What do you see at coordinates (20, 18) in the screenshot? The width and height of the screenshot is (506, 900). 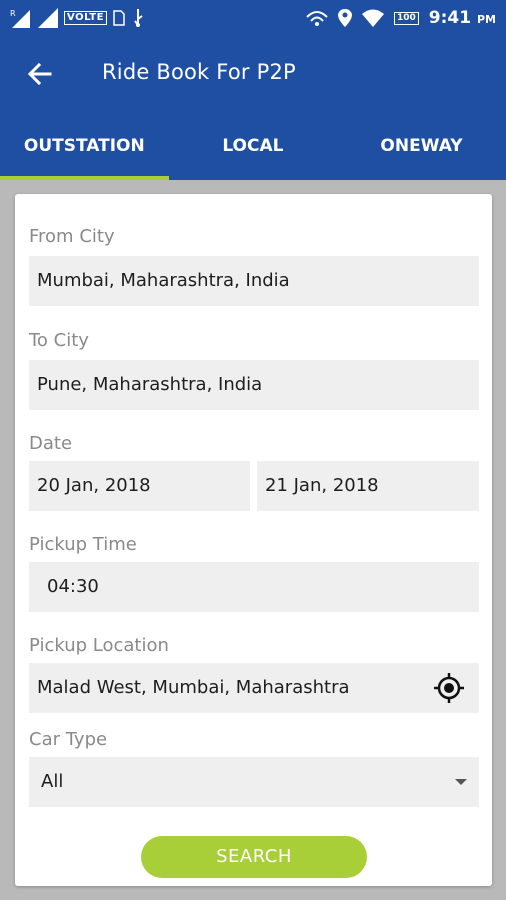 I see `signal-r-icon: R` at bounding box center [20, 18].